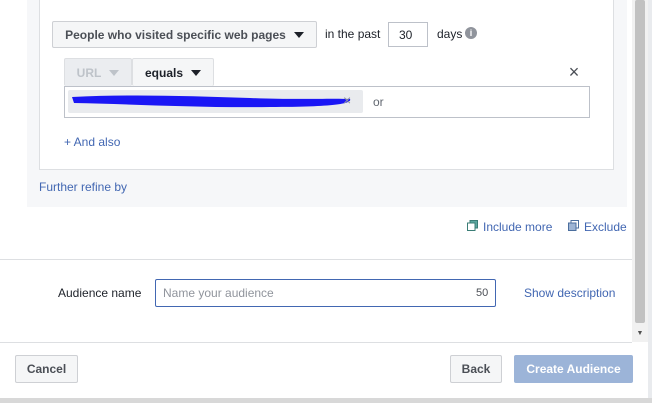  What do you see at coordinates (46, 369) in the screenshot?
I see `cancel-button: Cancel` at bounding box center [46, 369].